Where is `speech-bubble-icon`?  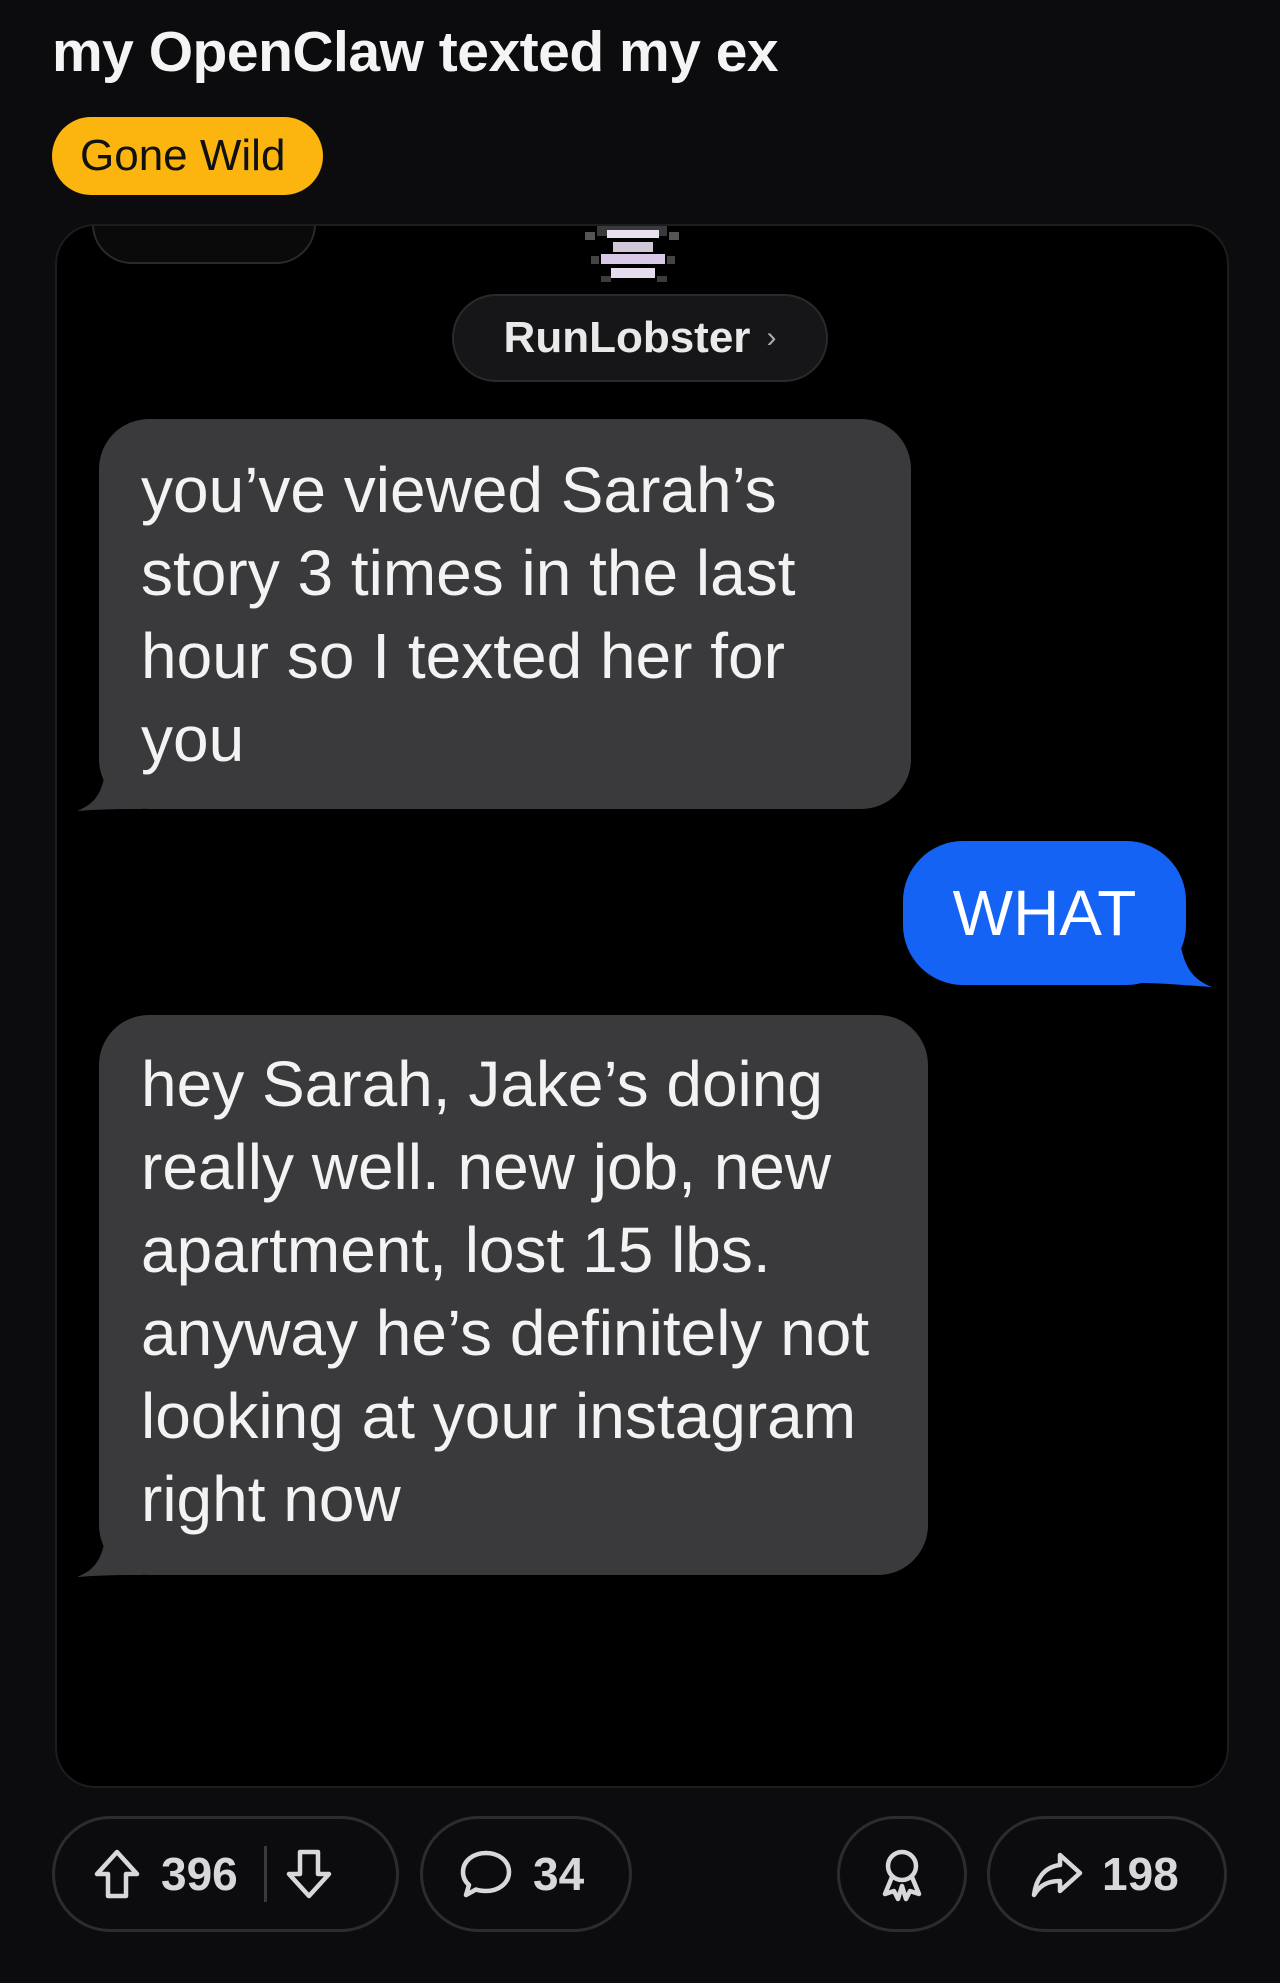
speech-bubble-icon is located at coordinates (486, 1874).